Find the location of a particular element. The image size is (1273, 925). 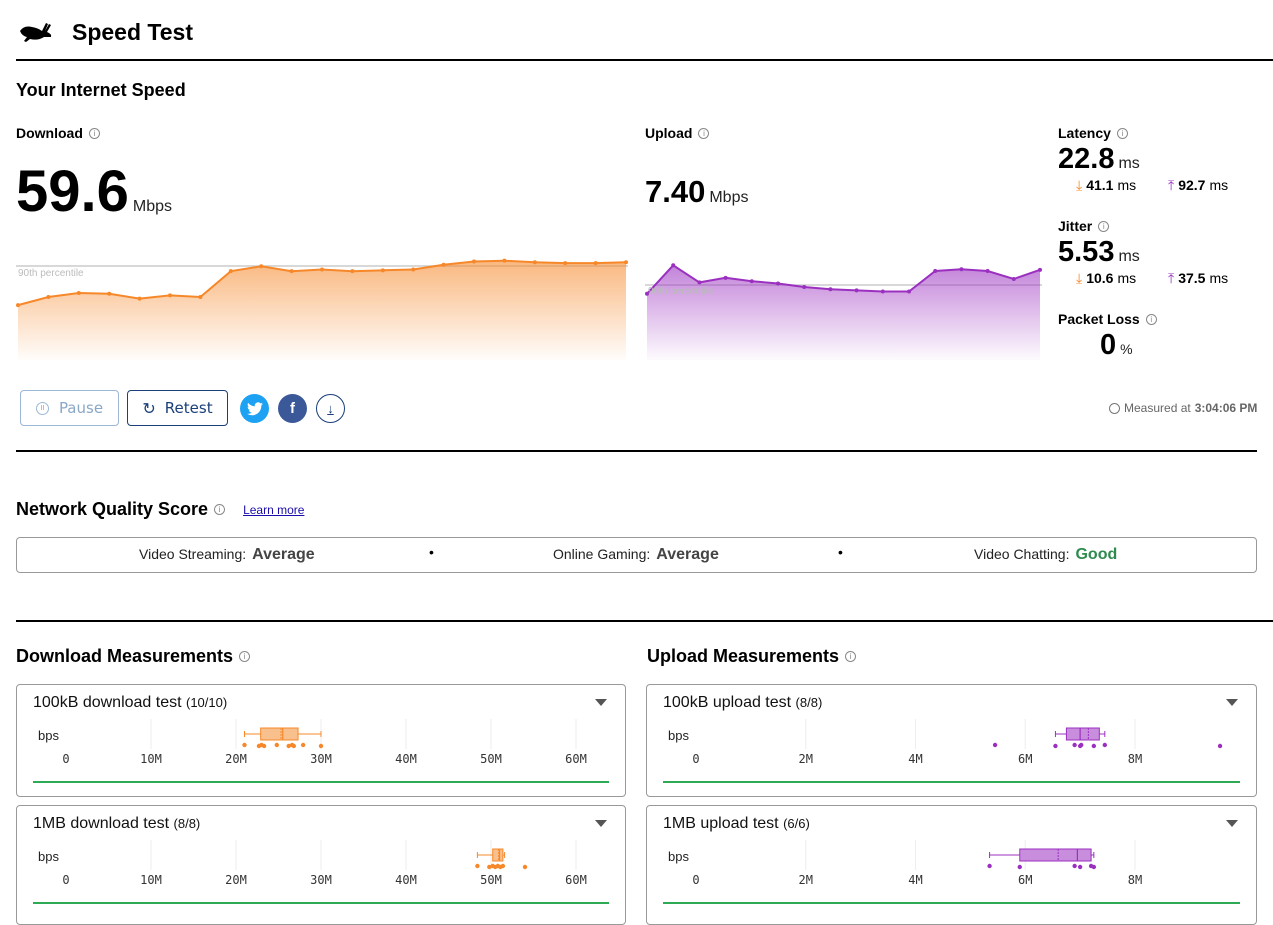

nq-video-chatting: Video Chatting: Good is located at coordinates (1045, 555).